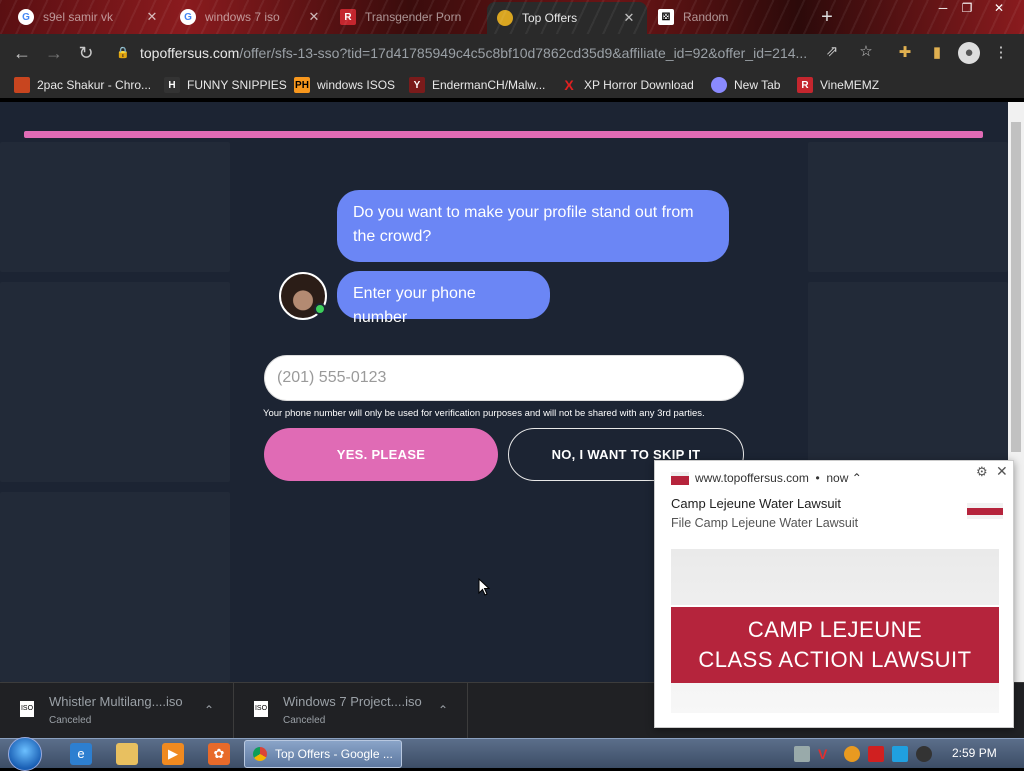 This screenshot has width=1024, height=771. What do you see at coordinates (826, 754) in the screenshot?
I see `v-tray-icon: V` at bounding box center [826, 754].